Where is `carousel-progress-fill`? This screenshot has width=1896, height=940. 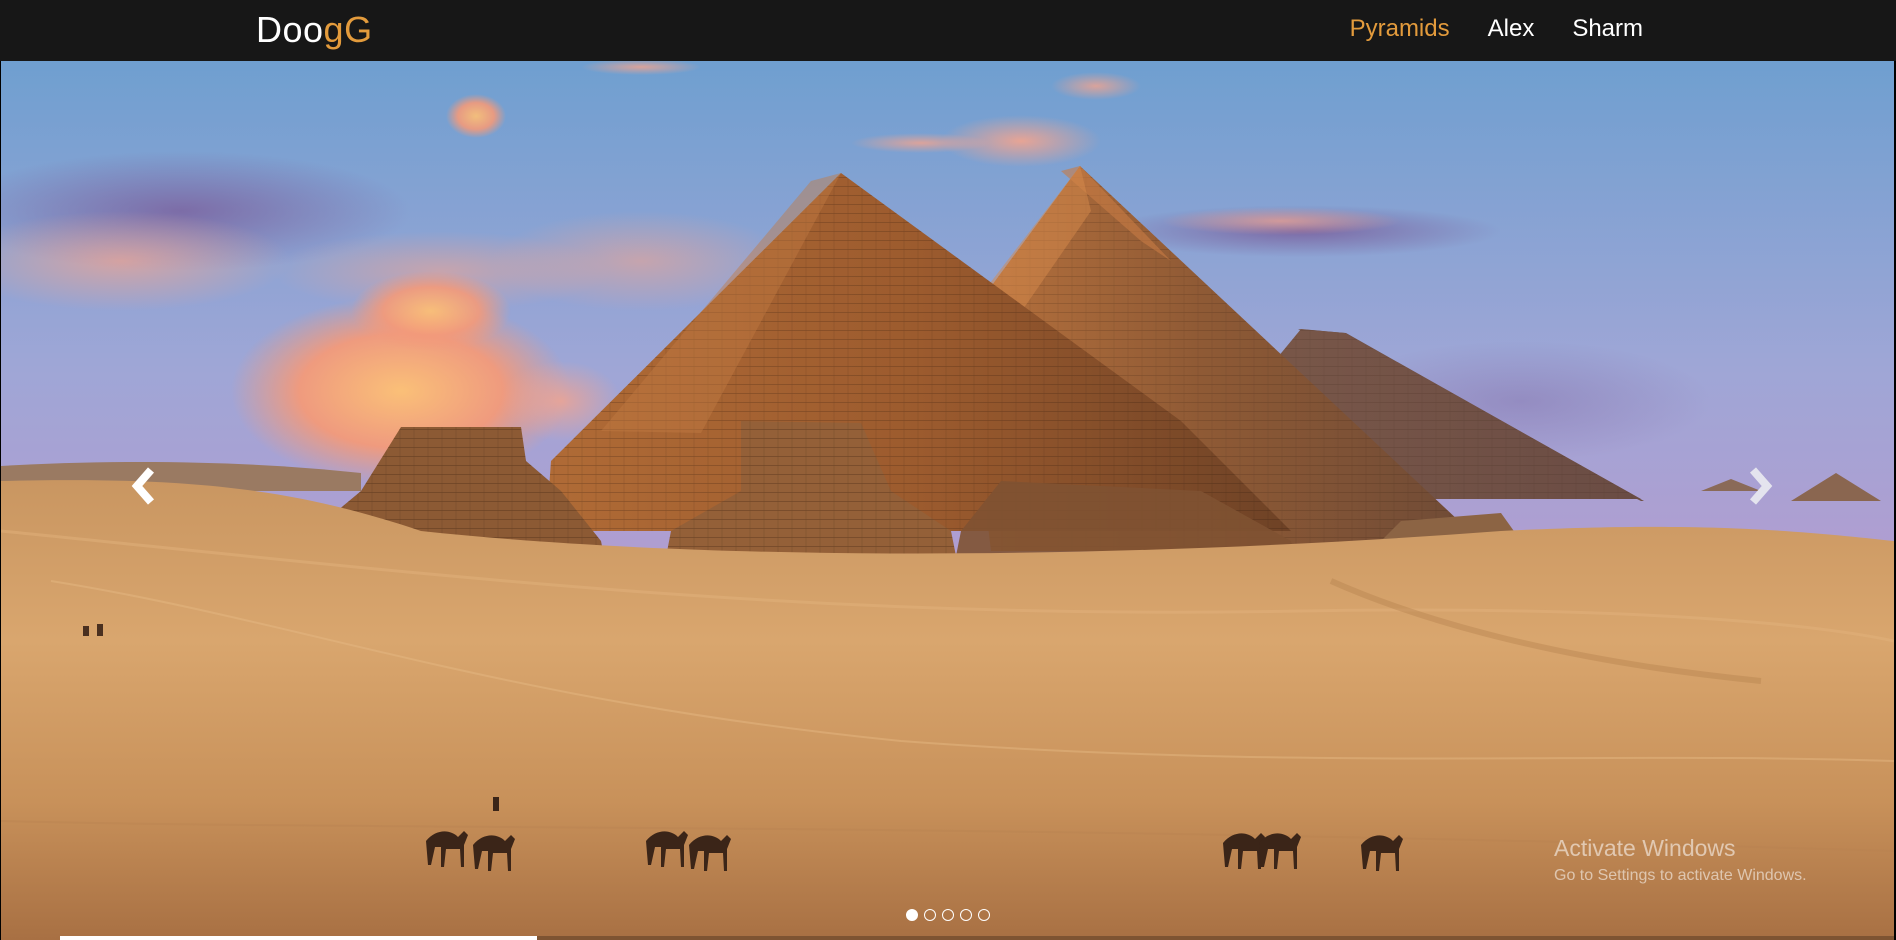 carousel-progress-fill is located at coordinates (298, 938).